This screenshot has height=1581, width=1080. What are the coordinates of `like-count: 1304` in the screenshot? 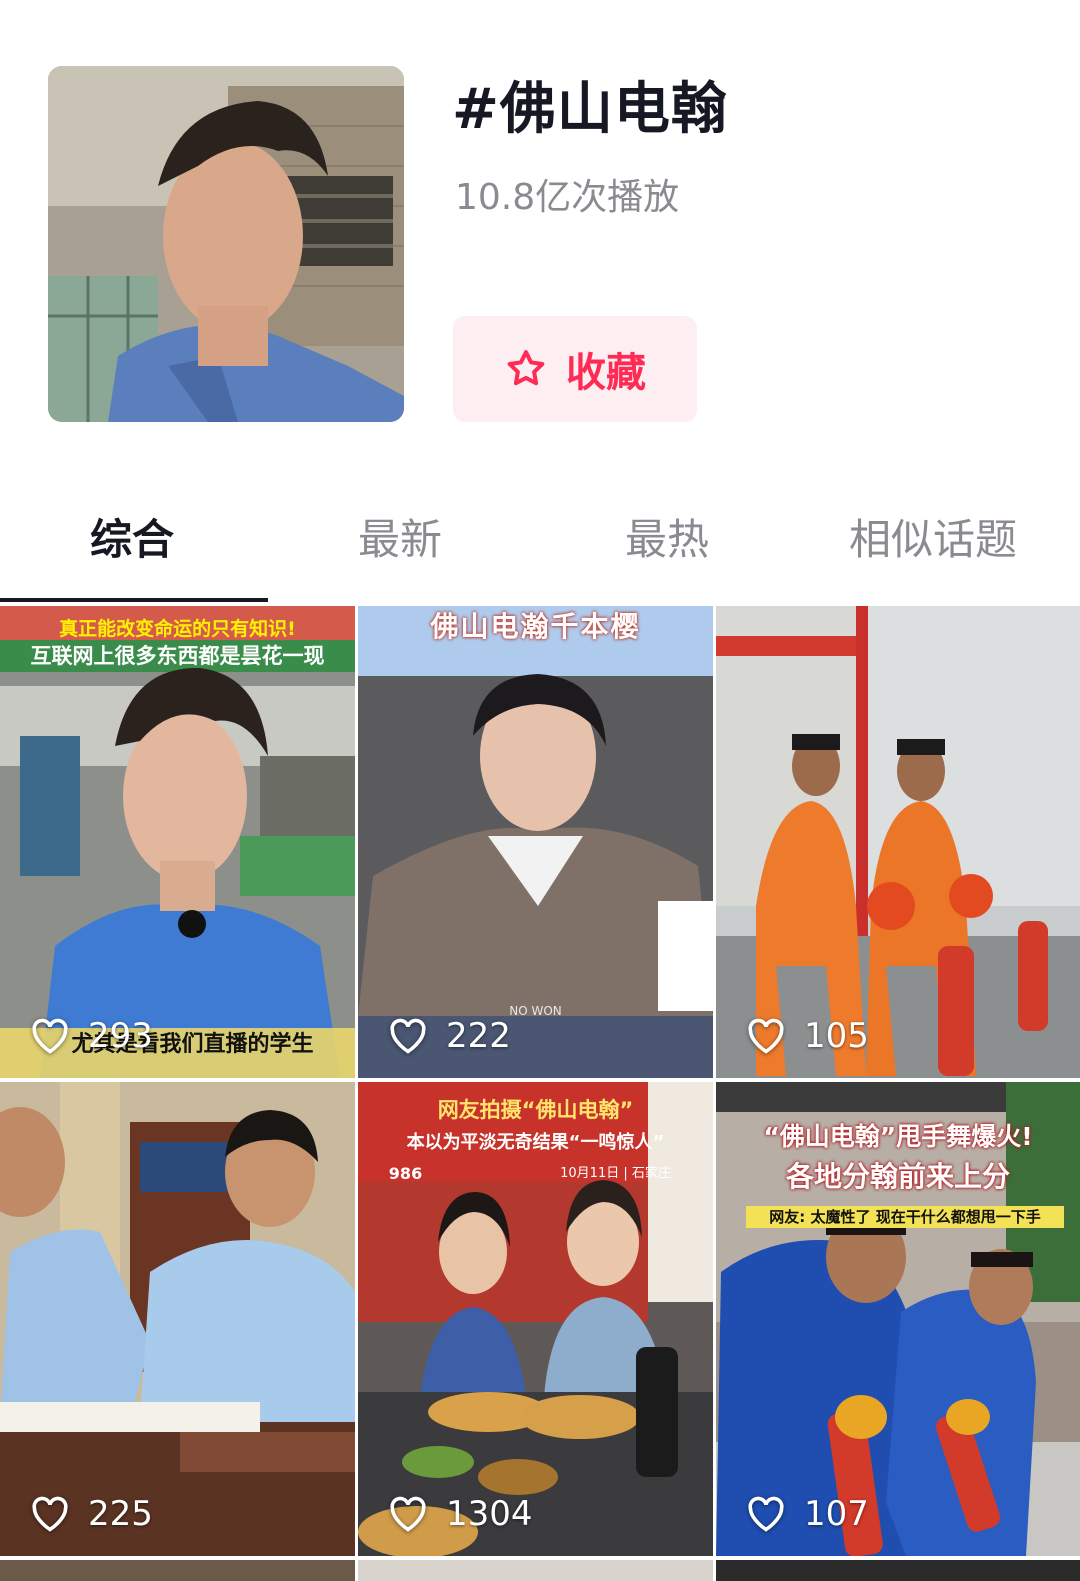 It's located at (460, 1514).